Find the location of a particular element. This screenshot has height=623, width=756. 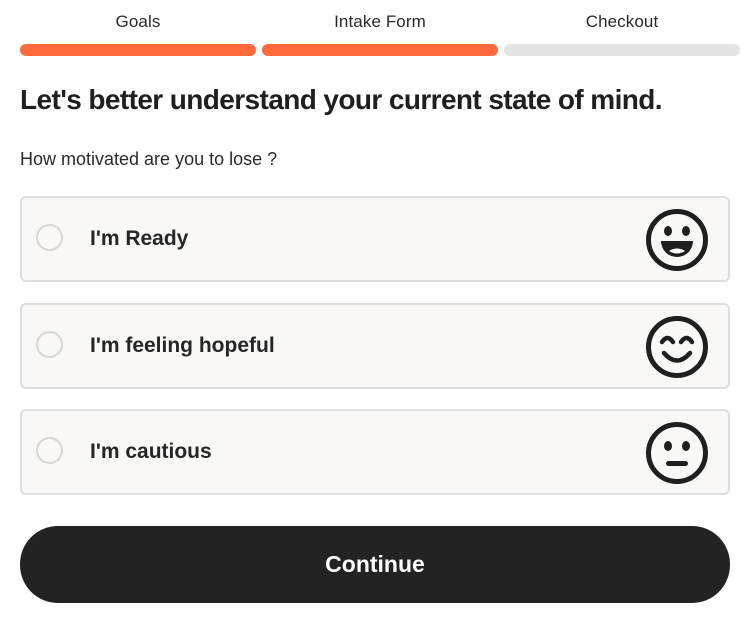

step-intake-form: Intake Form is located at coordinates (380, 34).